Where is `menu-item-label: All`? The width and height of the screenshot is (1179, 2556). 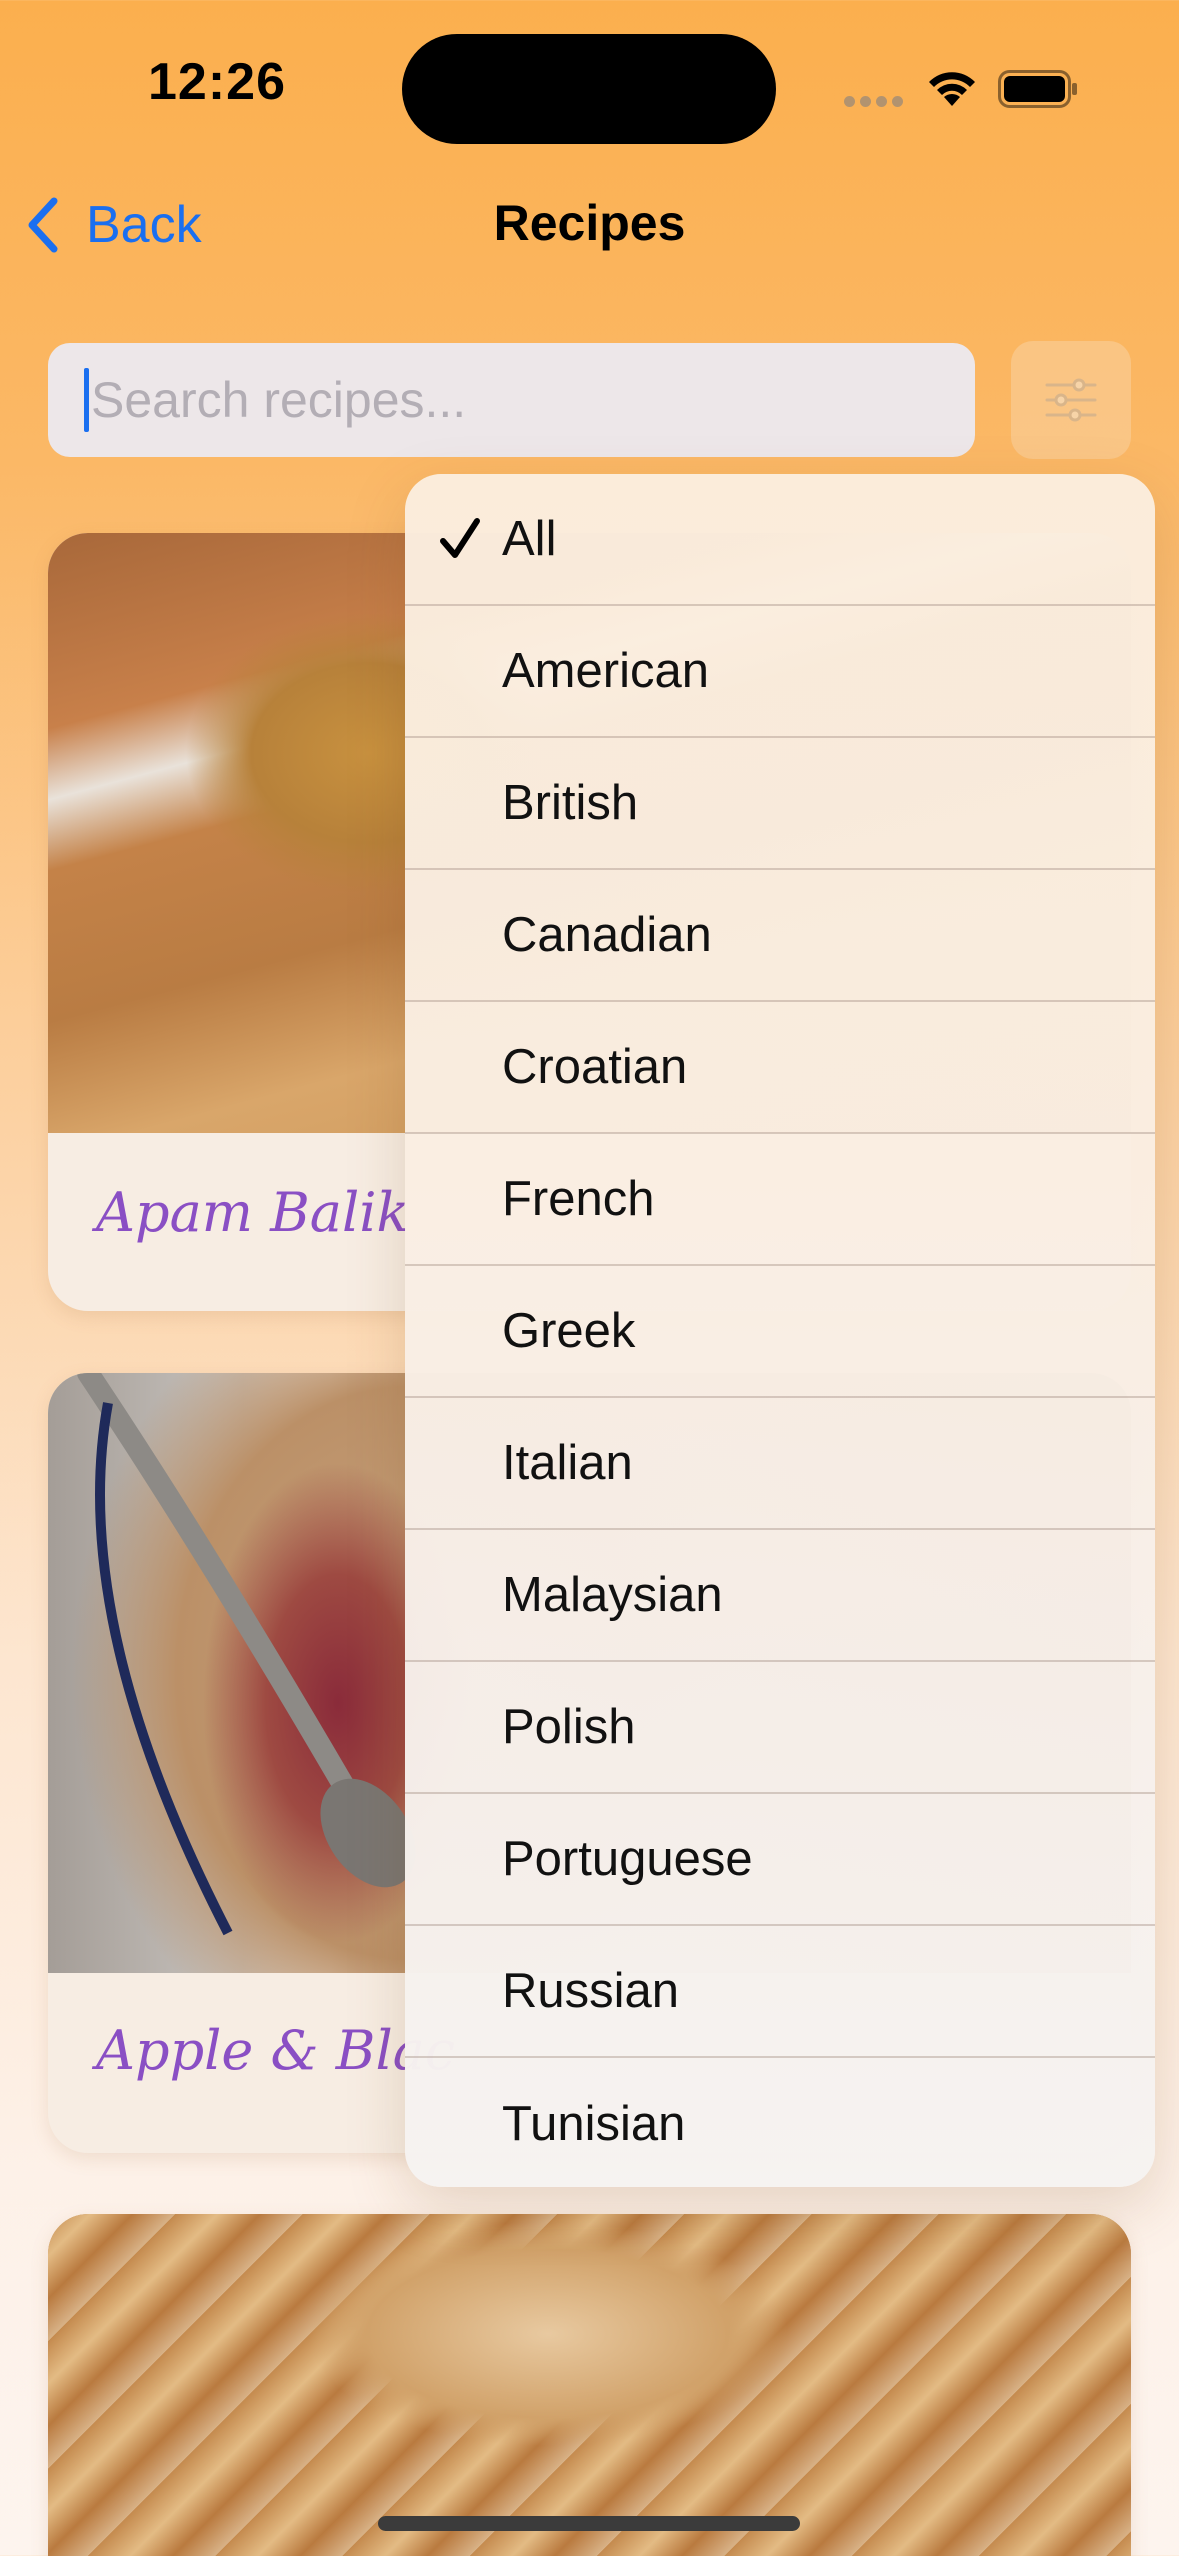
menu-item-label: All is located at coordinates (529, 539).